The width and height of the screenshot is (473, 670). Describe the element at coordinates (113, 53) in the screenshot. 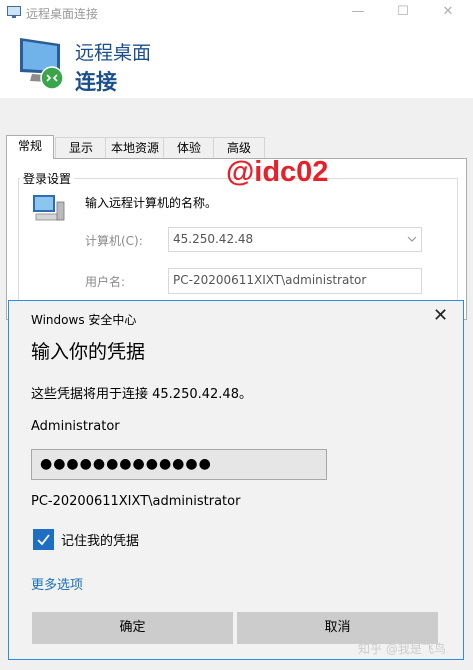

I see `header-title-line1: 远程桌面` at that location.